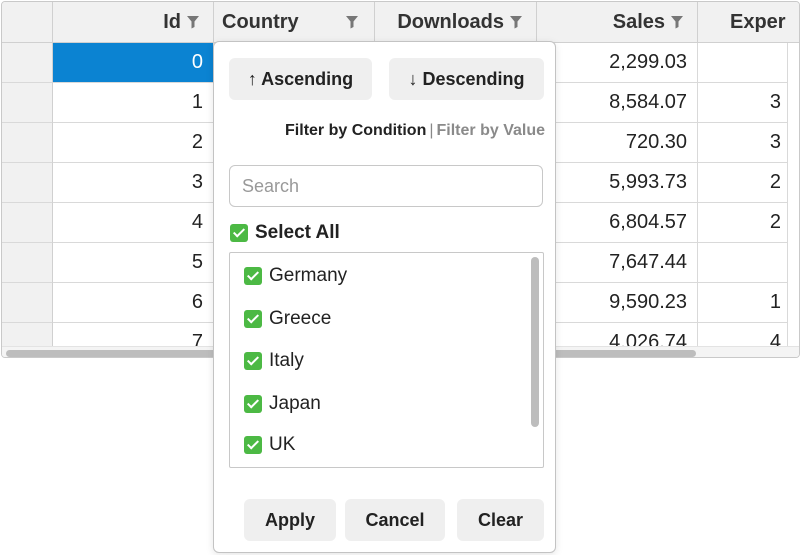 Image resolution: width=800 pixels, height=555 pixels. I want to click on cell-id: 0, so click(133, 63).